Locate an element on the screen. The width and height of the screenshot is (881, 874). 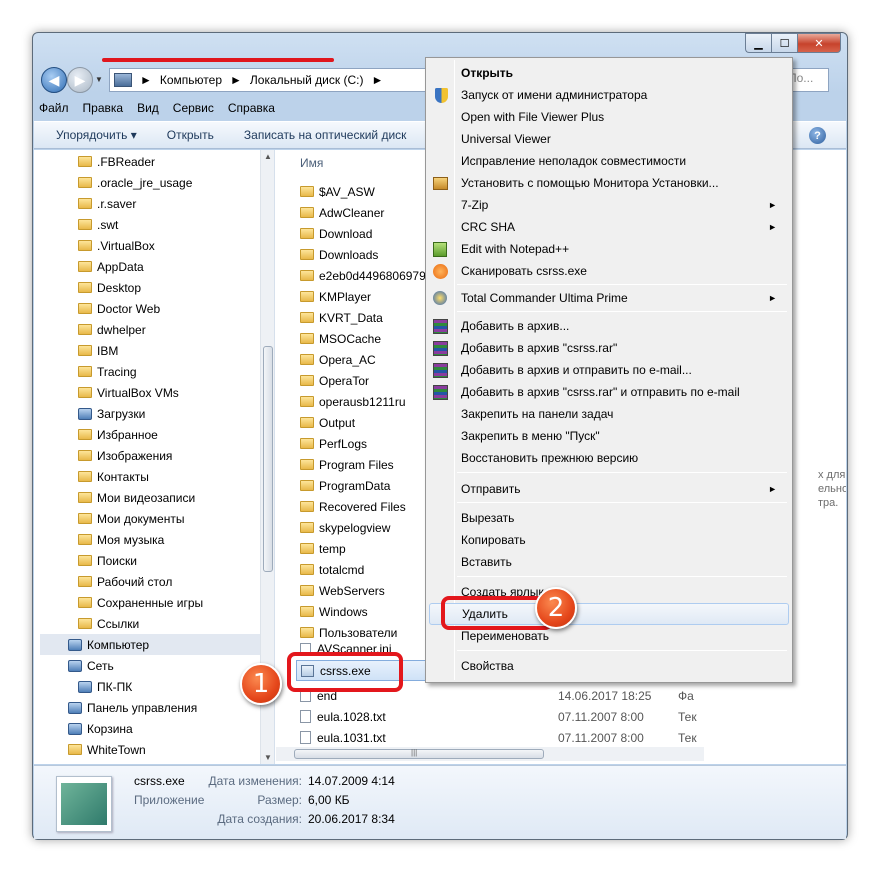
menu-item-pin-start: Закрепить в меню "Пуск" is located at coordinates (609, 436).